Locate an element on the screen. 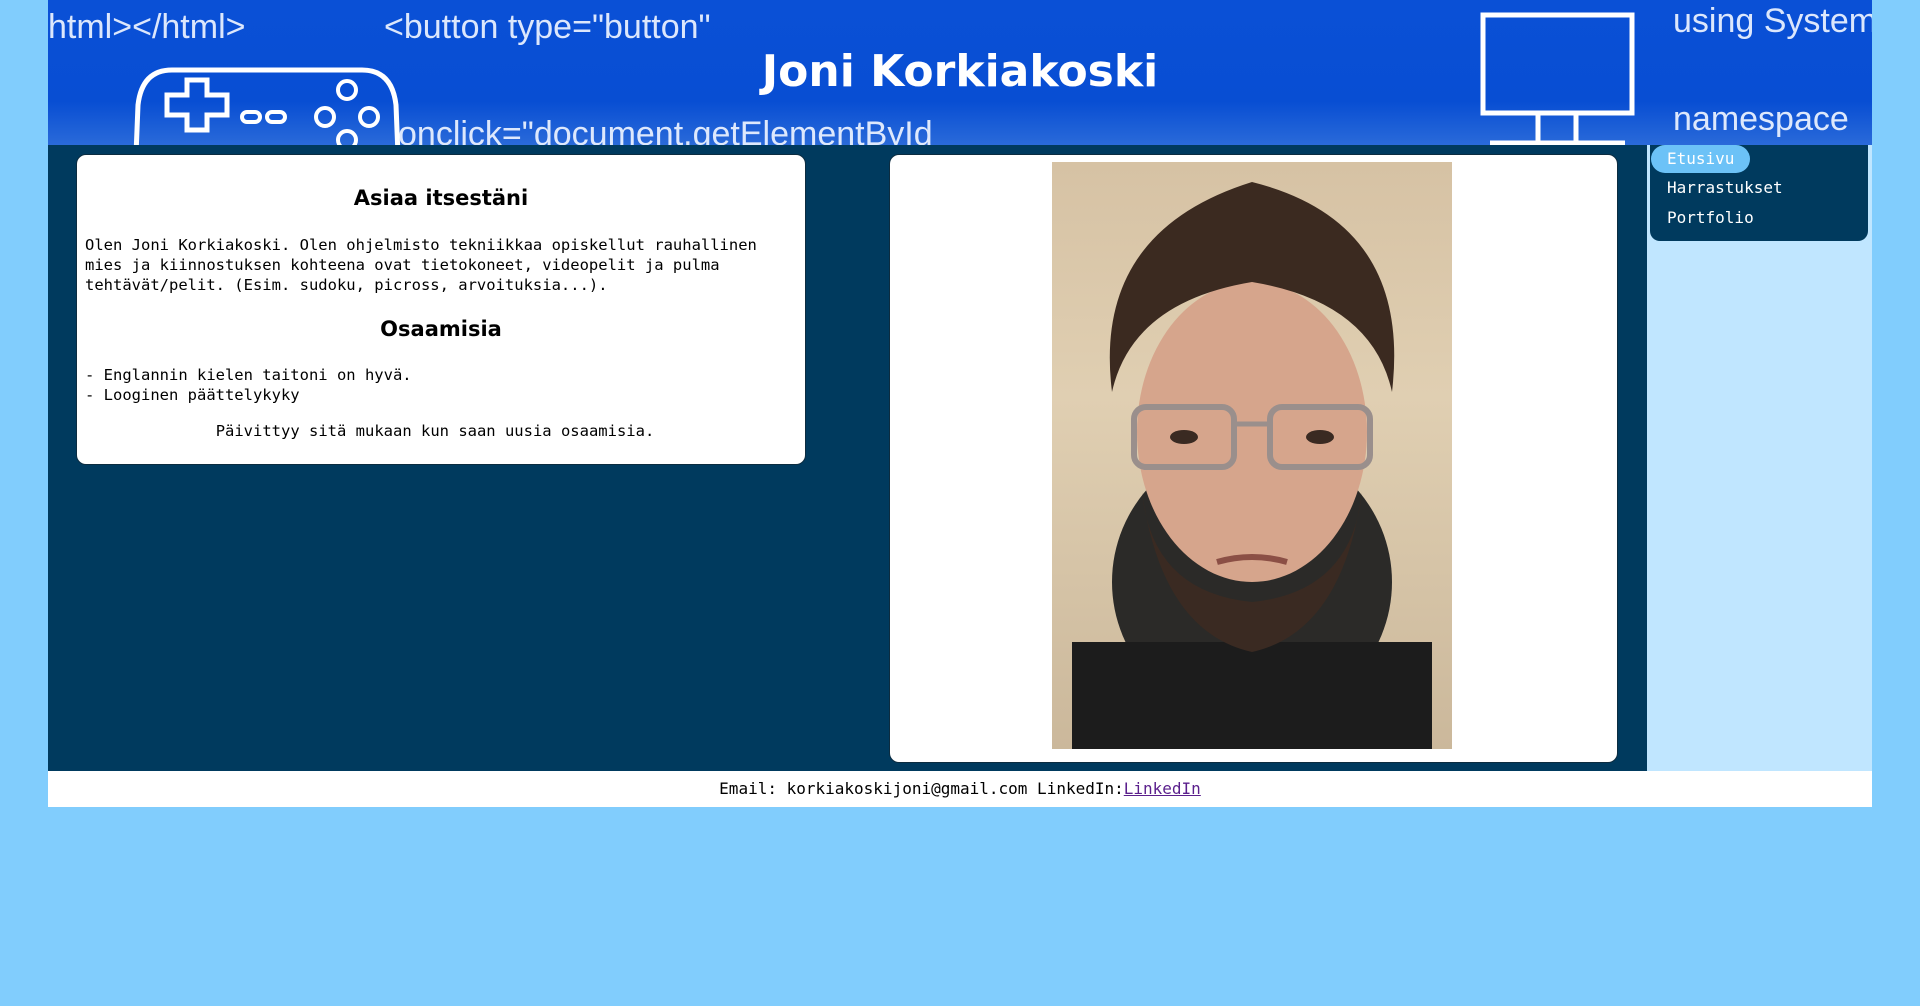  profile-photo is located at coordinates (1252, 455).